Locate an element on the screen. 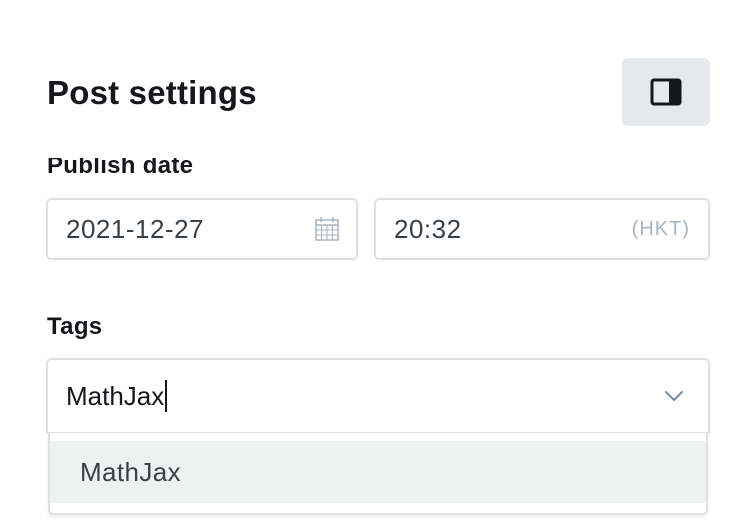 The image size is (750, 528). text-caret is located at coordinates (166, 396).